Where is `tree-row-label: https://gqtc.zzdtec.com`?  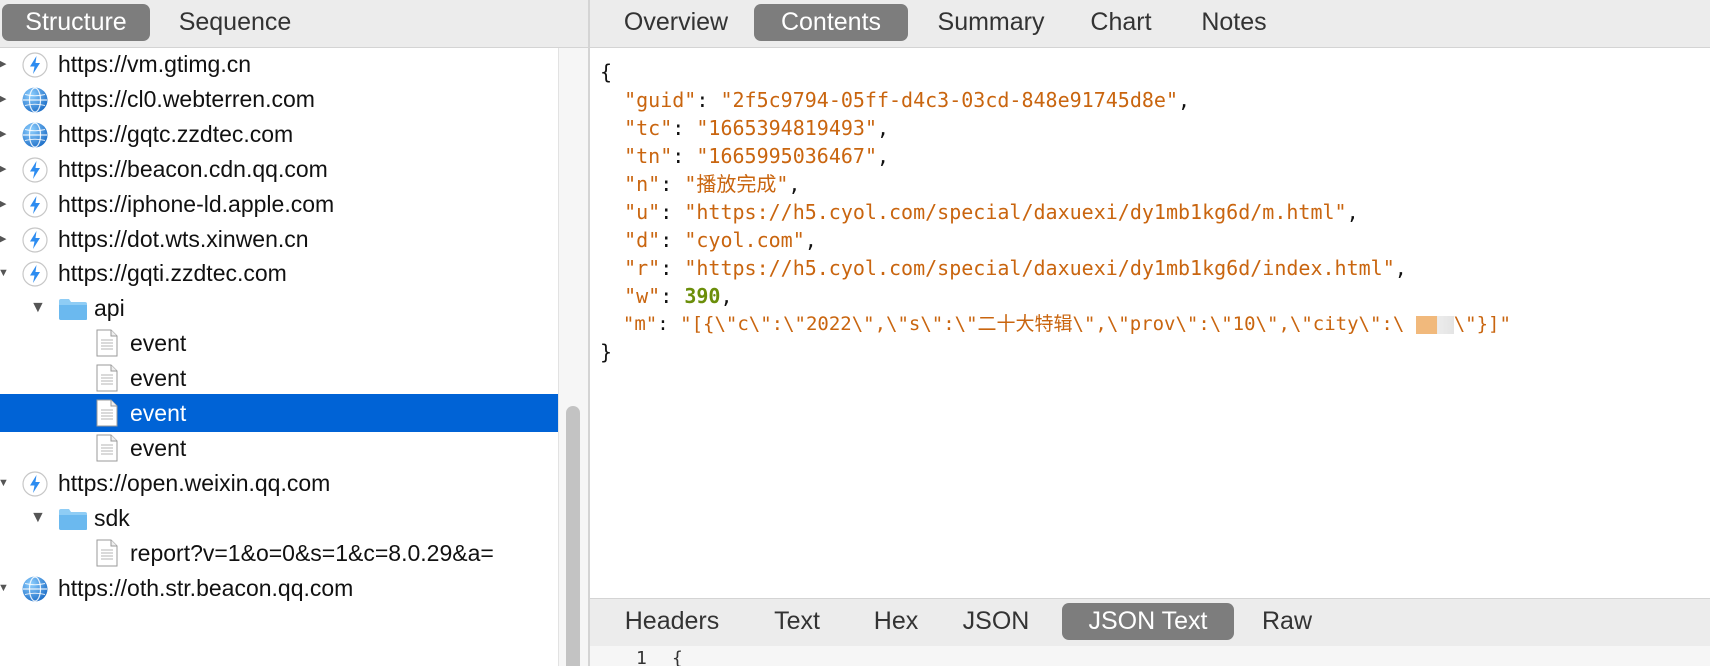 tree-row-label: https://gqtc.zzdtec.com is located at coordinates (176, 133).